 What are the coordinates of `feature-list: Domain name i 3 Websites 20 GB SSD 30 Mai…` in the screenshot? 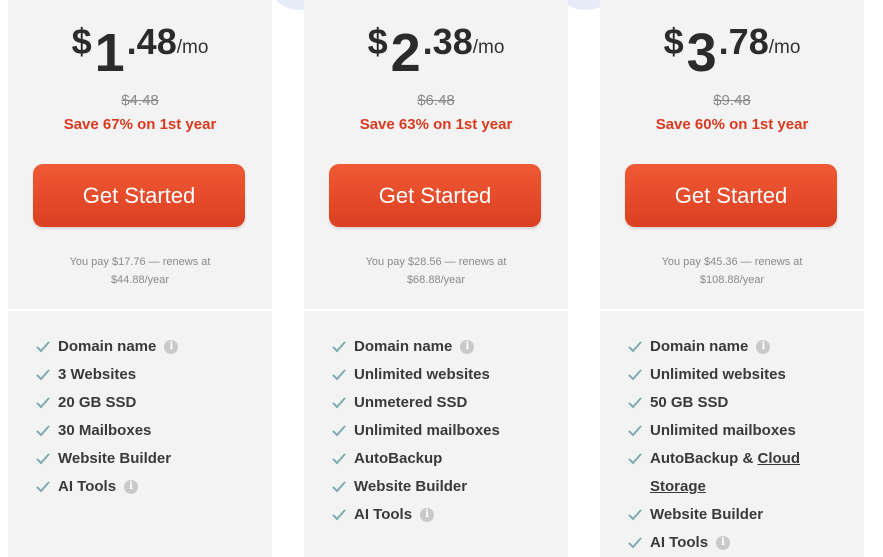 It's located at (140, 406).